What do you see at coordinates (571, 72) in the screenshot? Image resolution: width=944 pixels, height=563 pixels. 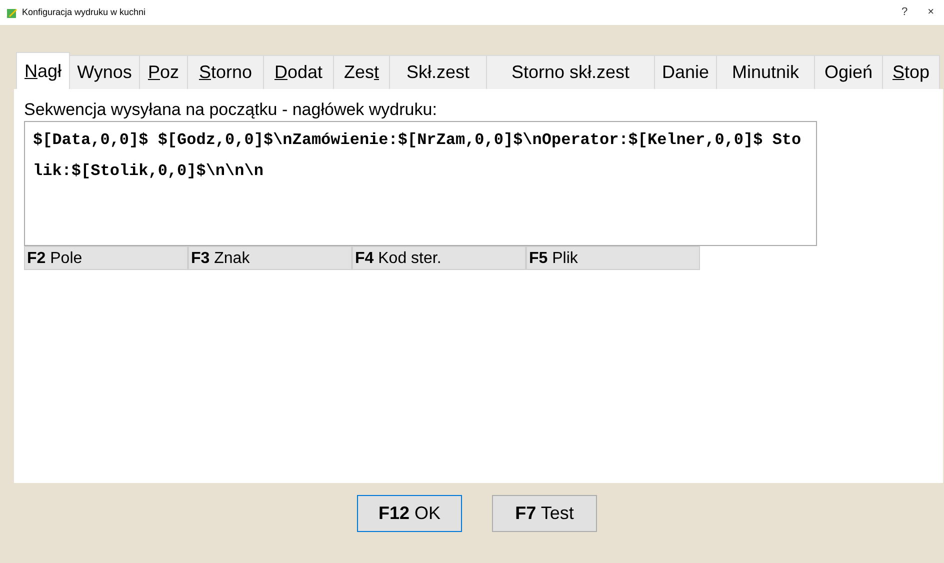 I see `tab: Storno skł.zest` at bounding box center [571, 72].